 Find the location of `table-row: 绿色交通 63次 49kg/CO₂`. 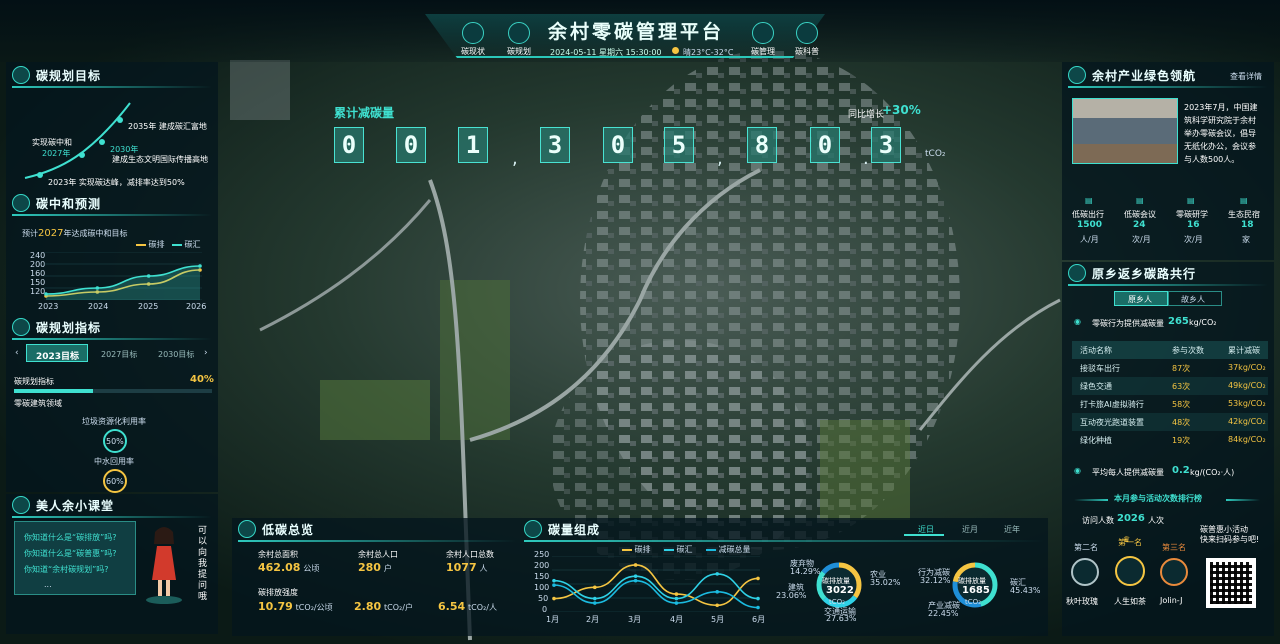

table-row: 绿色交通 63次 49kg/CO₂ is located at coordinates (1170, 386).